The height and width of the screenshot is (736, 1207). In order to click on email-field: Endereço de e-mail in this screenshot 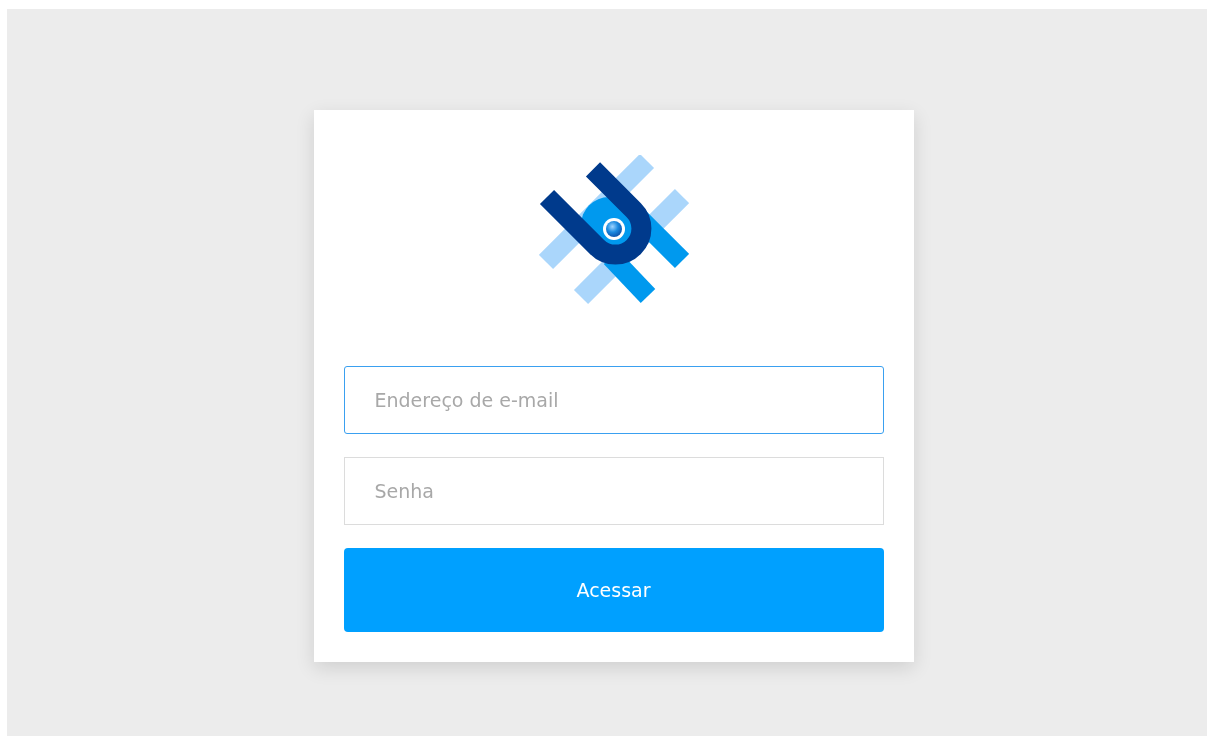, I will do `click(613, 400)`.